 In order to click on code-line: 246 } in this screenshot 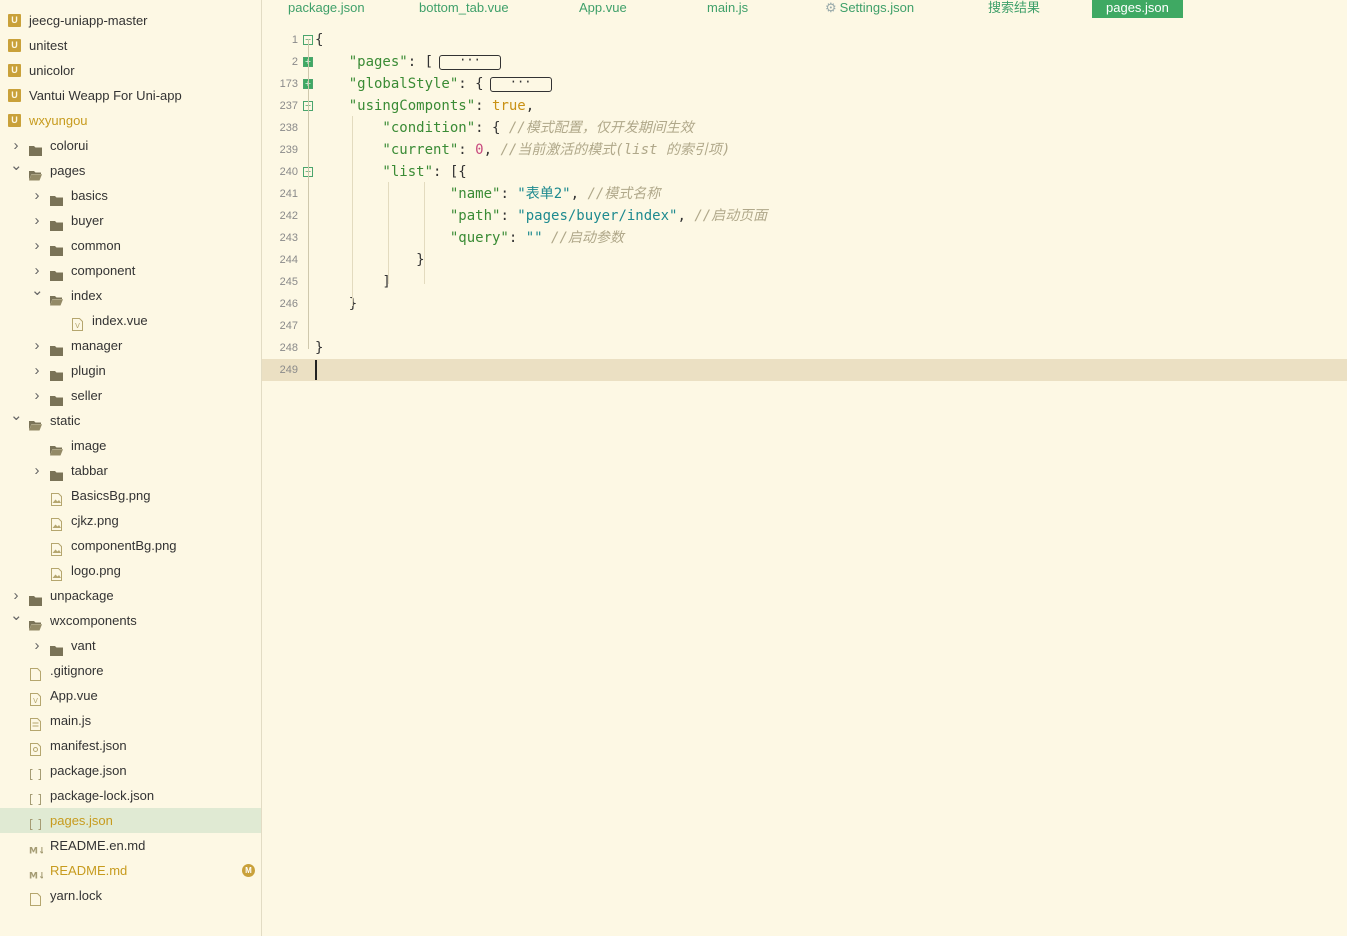, I will do `click(804, 304)`.